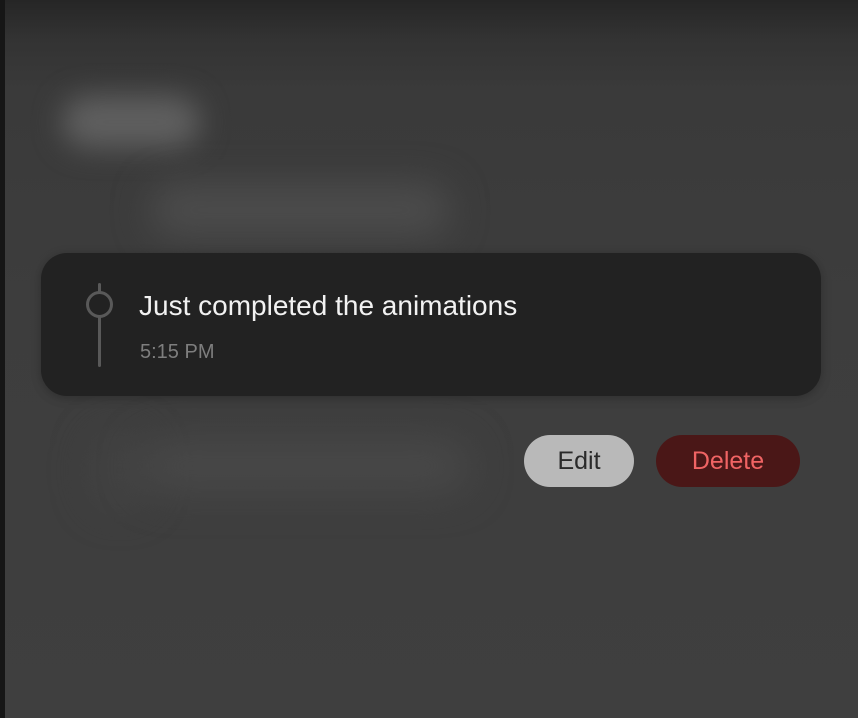 Image resolution: width=858 pixels, height=718 pixels. Describe the element at coordinates (100, 325) in the screenshot. I see `timeline-icon` at that location.